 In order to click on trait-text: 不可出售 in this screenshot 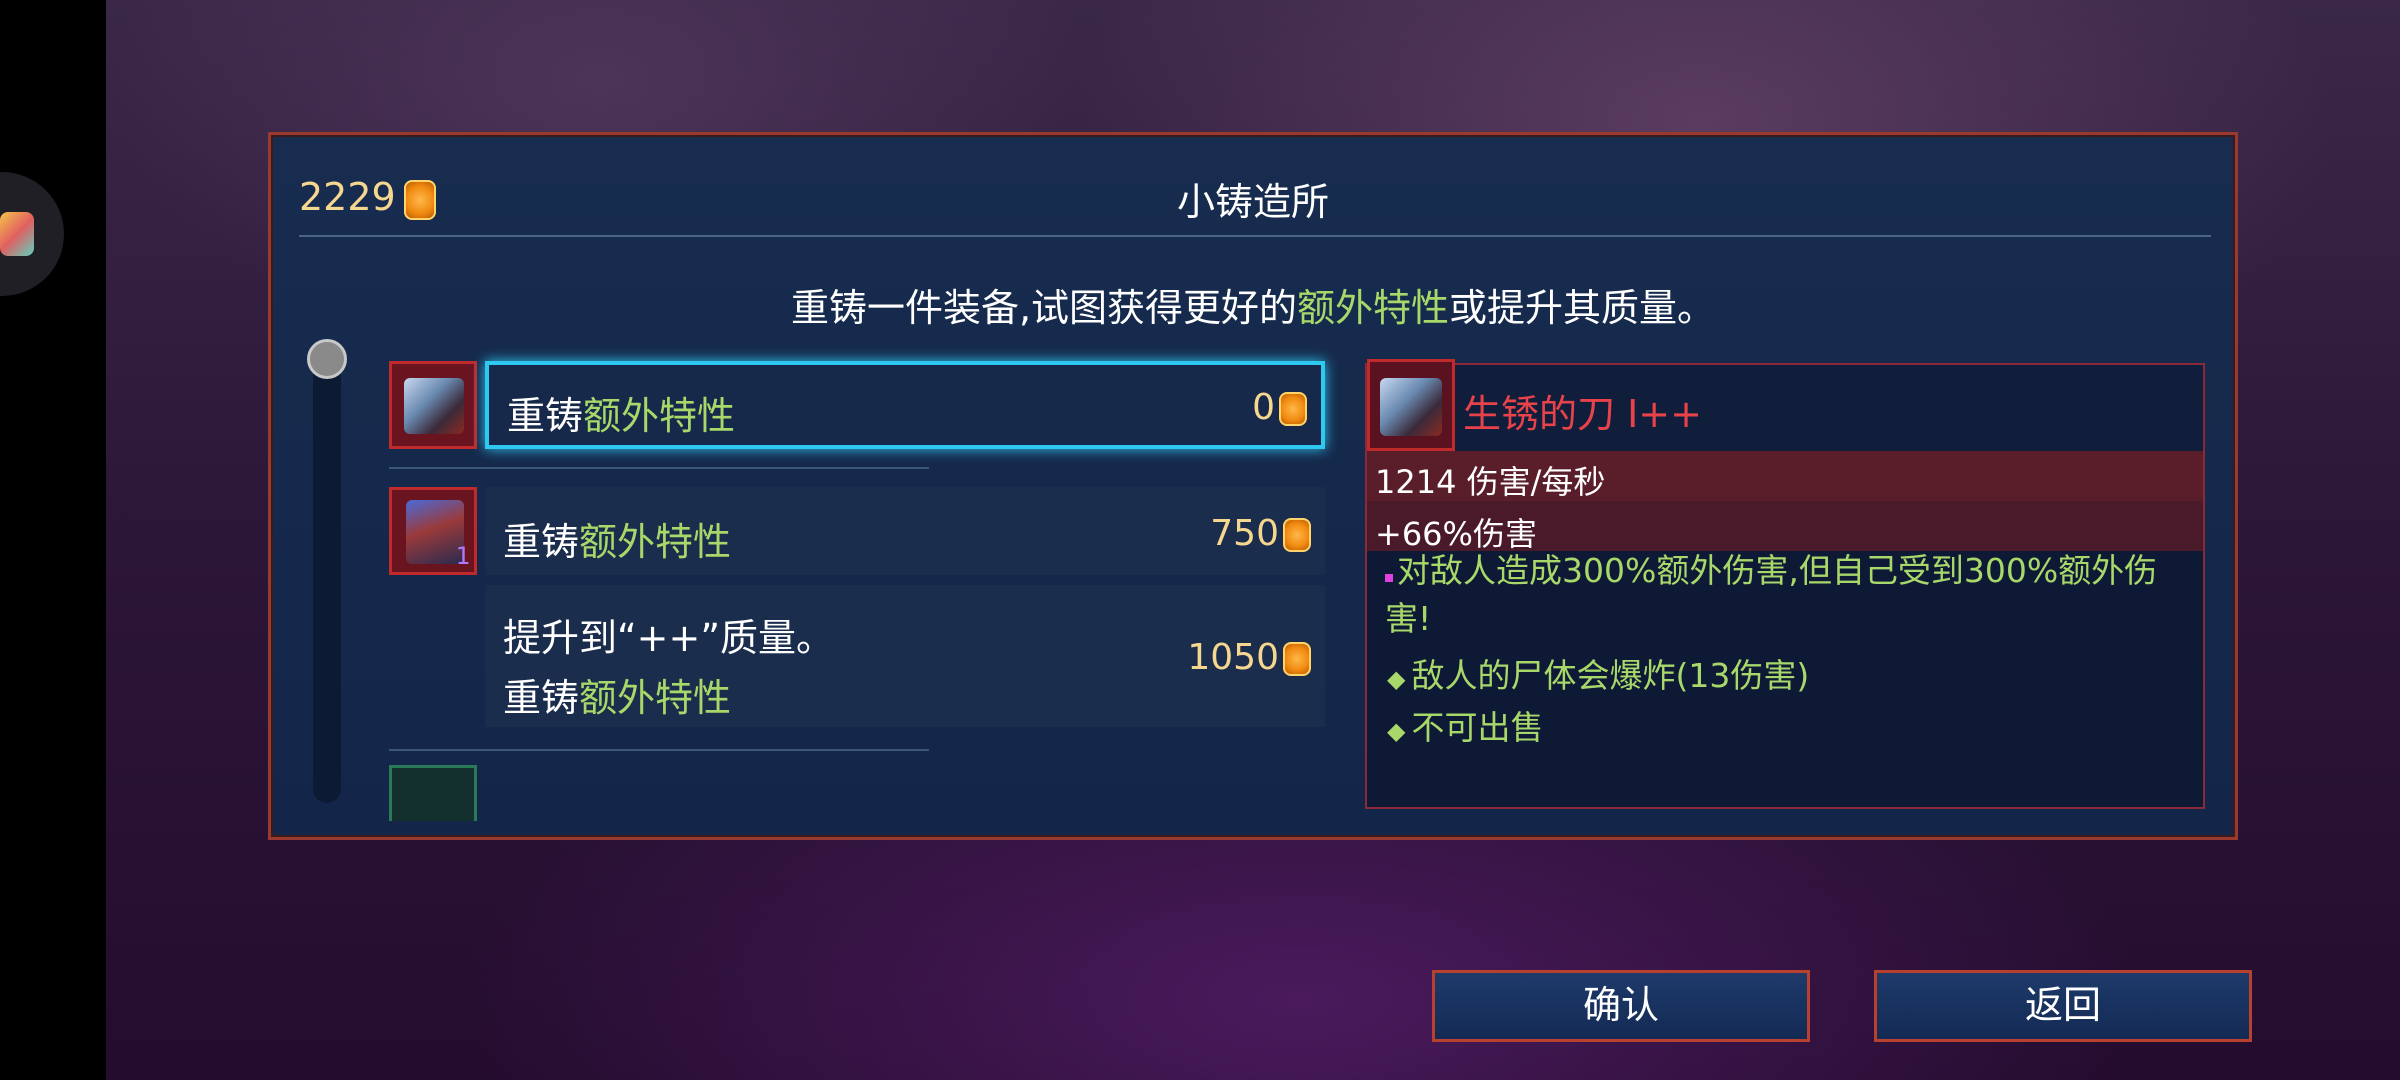, I will do `click(1477, 727)`.